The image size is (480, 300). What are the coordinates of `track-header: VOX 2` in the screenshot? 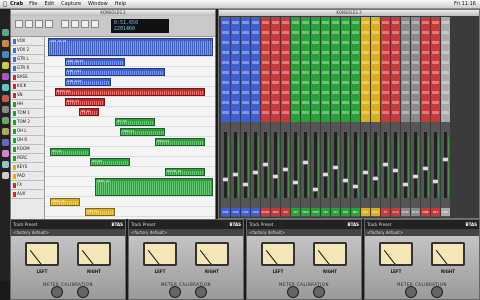 It's located at (27, 50).